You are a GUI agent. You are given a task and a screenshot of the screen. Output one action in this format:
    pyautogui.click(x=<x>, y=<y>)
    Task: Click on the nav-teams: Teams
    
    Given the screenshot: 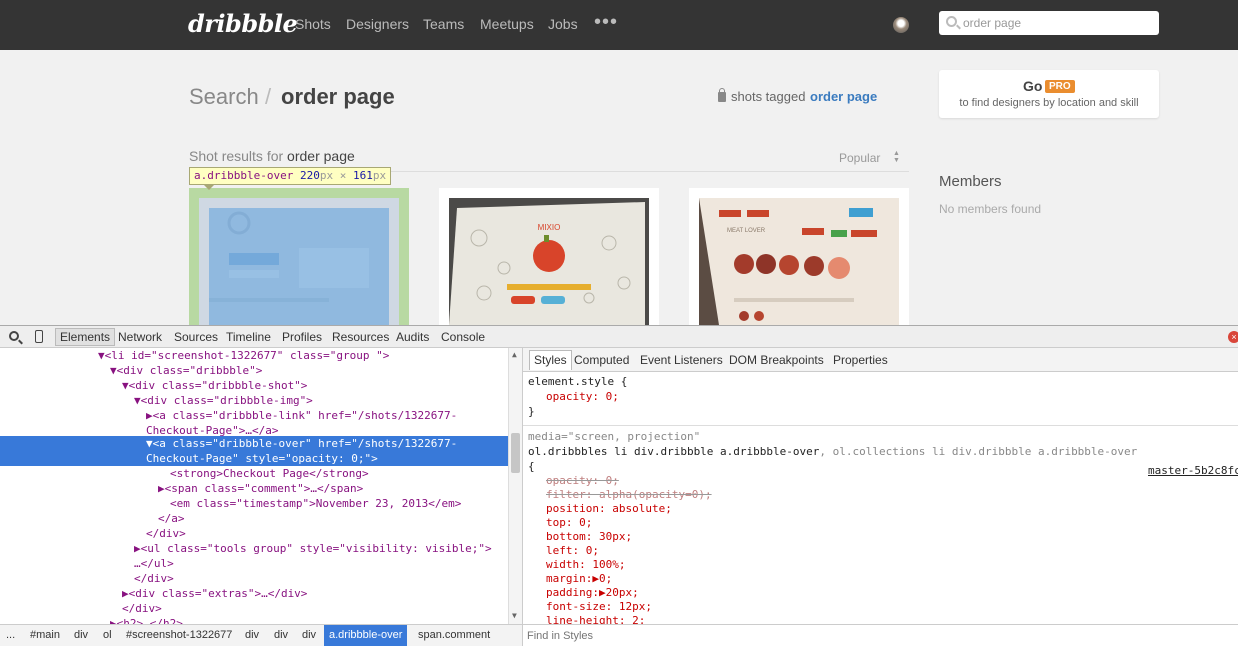 What is the action you would take?
    pyautogui.click(x=443, y=24)
    